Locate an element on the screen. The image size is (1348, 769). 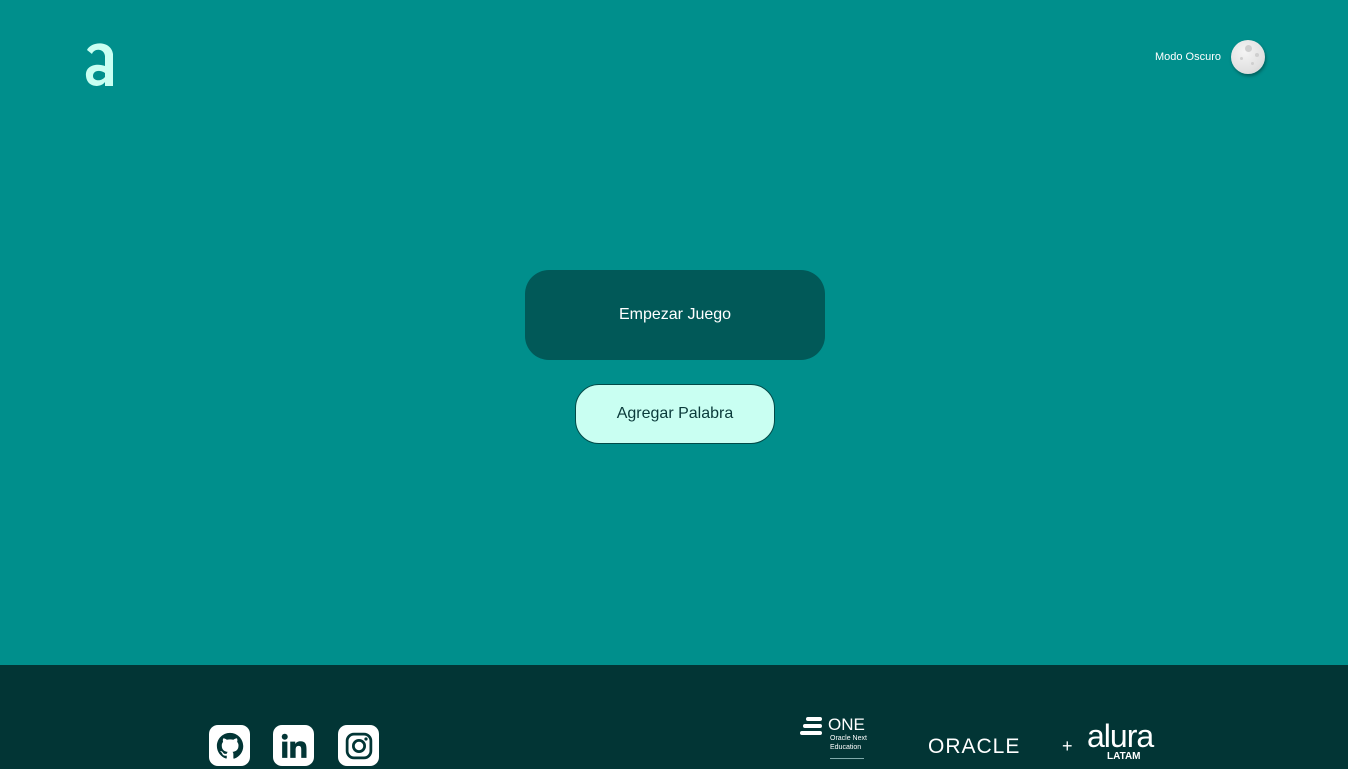
alura-wordmark: alura is located at coordinates (1120, 736).